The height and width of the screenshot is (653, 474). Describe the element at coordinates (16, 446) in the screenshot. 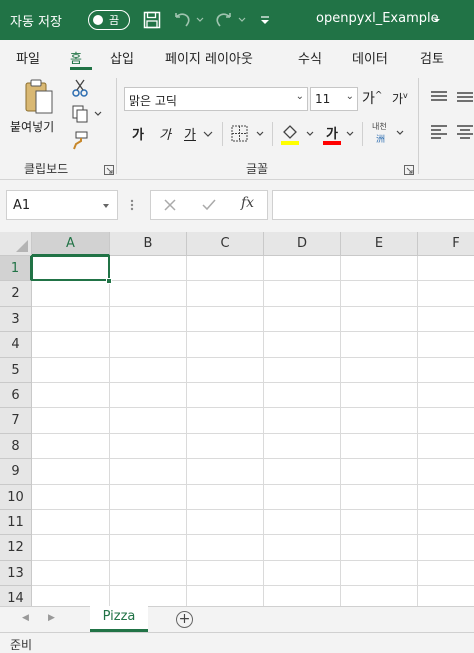

I see `row-header: 8` at that location.